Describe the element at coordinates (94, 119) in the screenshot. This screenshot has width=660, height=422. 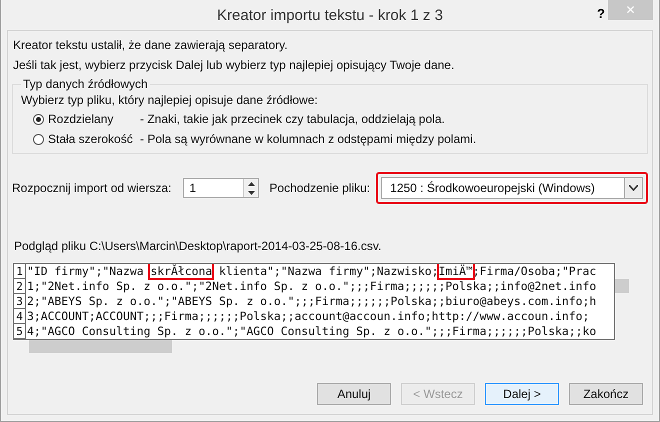
I see `radio-label: Rozdzielany` at that location.